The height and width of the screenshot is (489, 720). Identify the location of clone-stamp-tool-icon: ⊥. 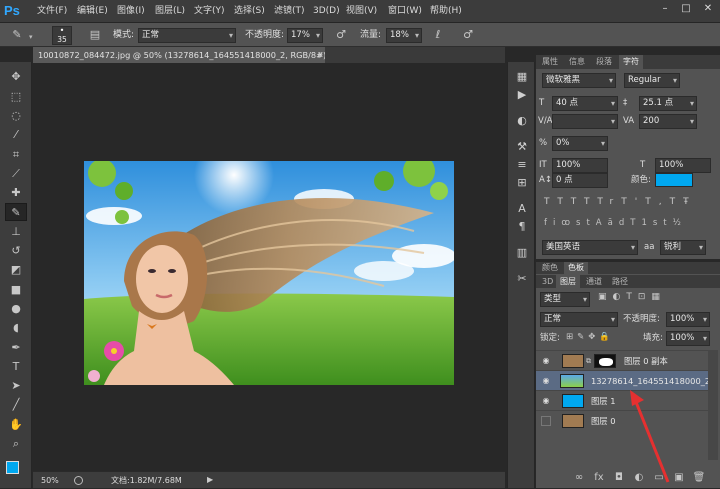
(16, 232).